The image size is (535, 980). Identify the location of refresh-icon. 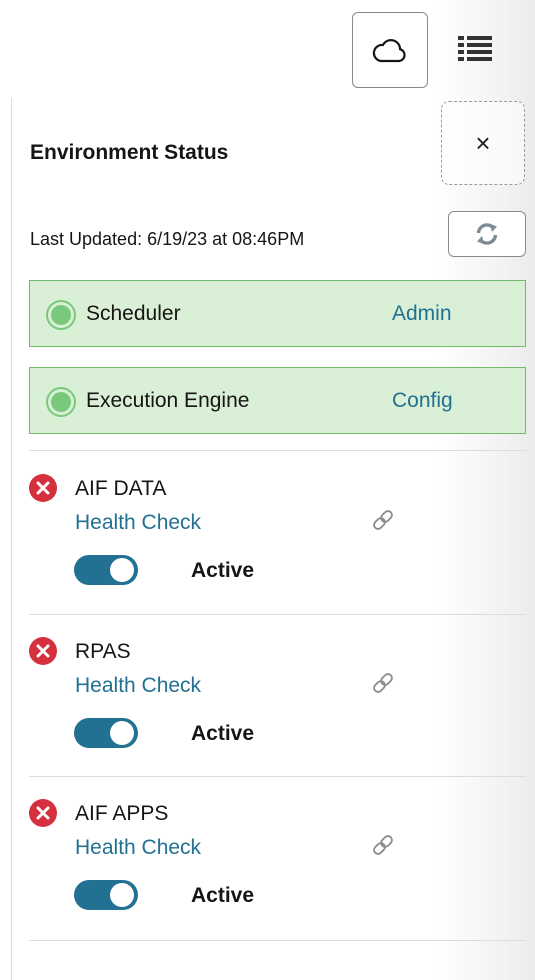
(487, 234).